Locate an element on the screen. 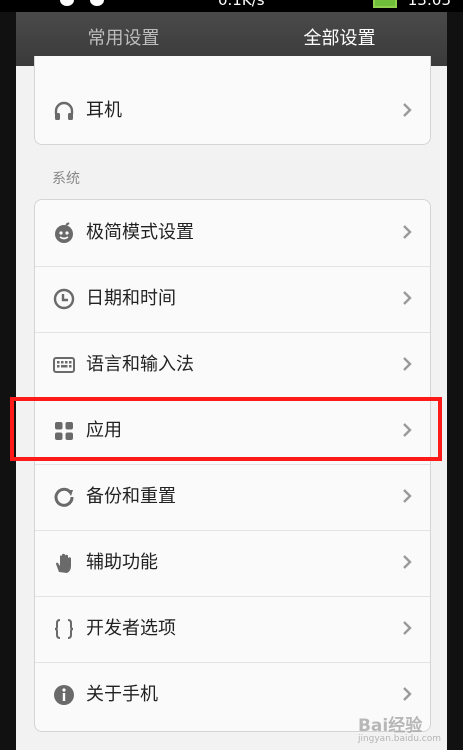 This screenshot has height=750, width=463. headphones-icon is located at coordinates (64, 110).